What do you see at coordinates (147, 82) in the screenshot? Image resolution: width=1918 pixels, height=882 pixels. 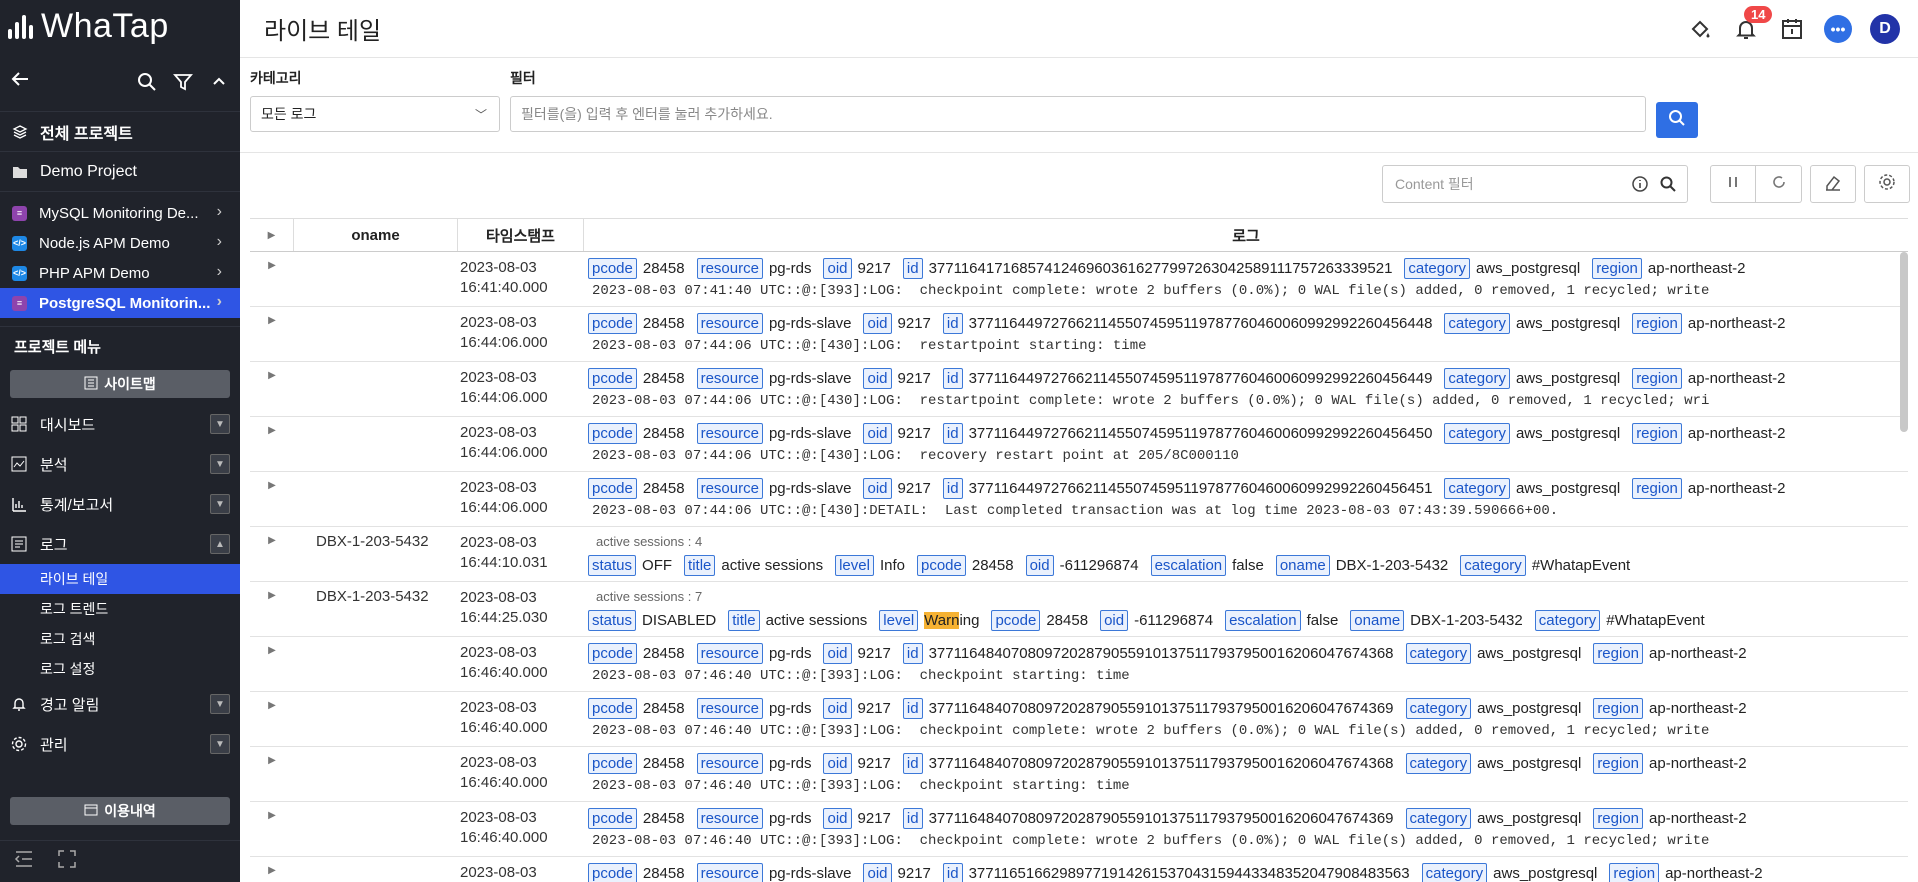 I see `search-icon` at bounding box center [147, 82].